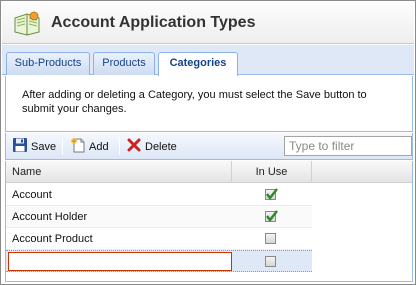 Image resolution: width=416 pixels, height=285 pixels. I want to click on add-button: Add, so click(89, 146).